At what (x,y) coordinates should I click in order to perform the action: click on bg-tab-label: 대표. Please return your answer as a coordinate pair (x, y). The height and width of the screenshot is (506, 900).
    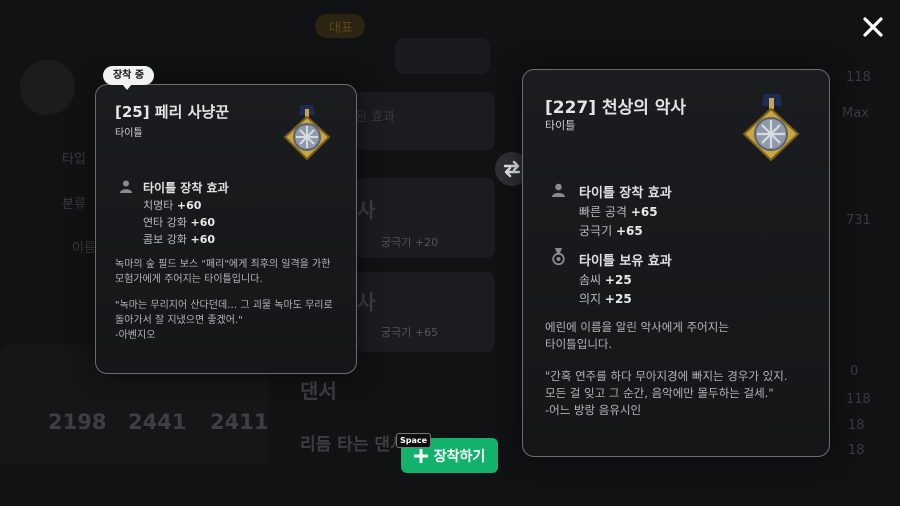
    Looking at the image, I should click on (341, 28).